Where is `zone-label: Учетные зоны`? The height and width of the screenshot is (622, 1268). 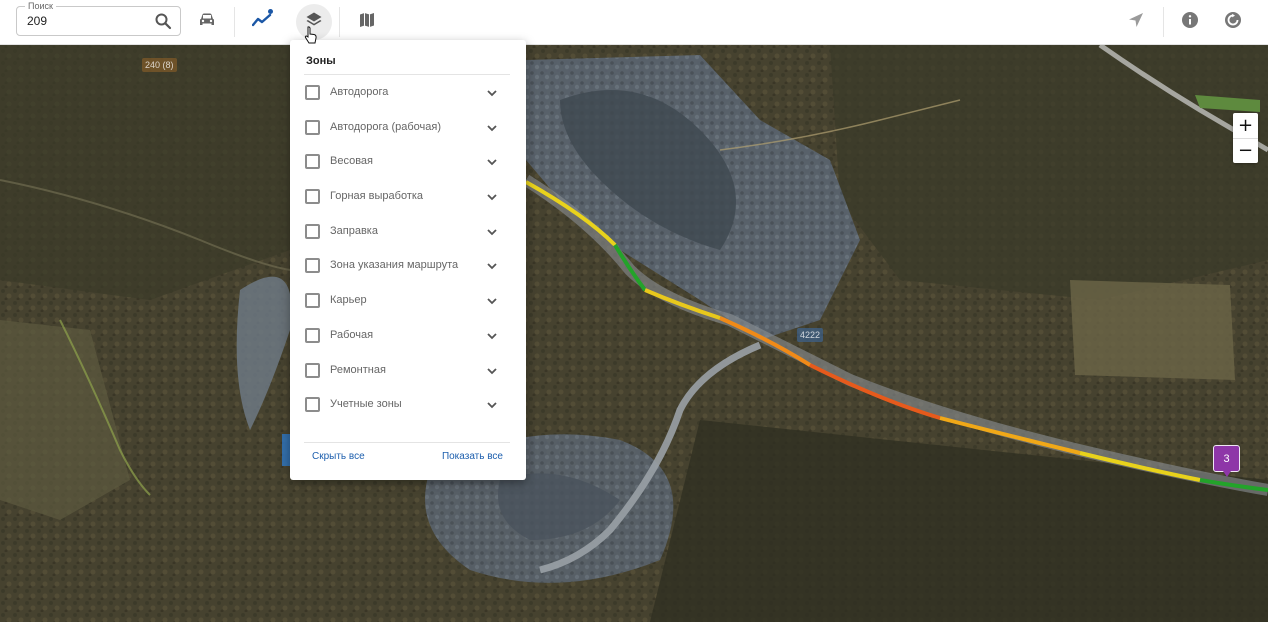
zone-label: Учетные зоны is located at coordinates (366, 404).